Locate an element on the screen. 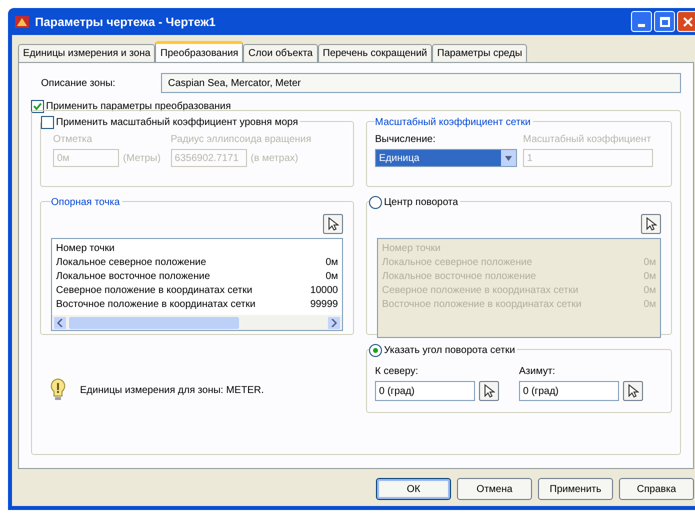 The image size is (695, 519). tab: Перечень сокращений is located at coordinates (375, 53).